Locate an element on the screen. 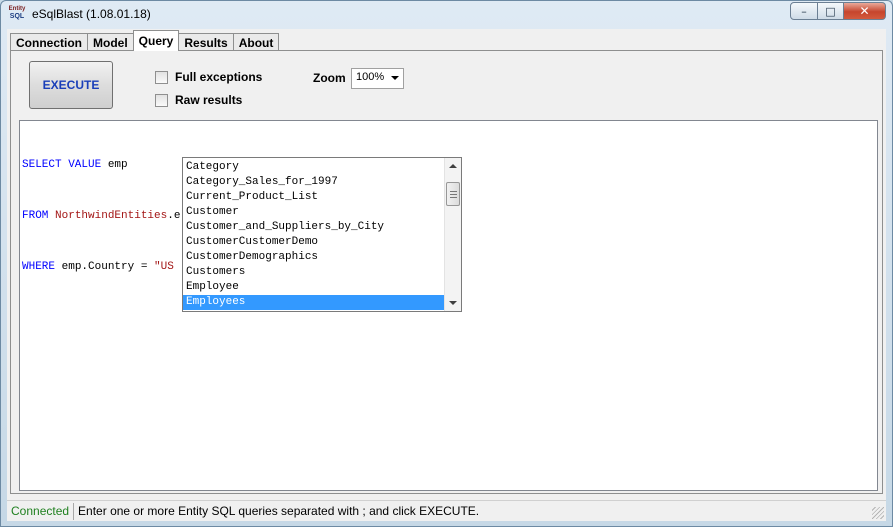  keyword: SELECT VALUE is located at coordinates (62, 165).